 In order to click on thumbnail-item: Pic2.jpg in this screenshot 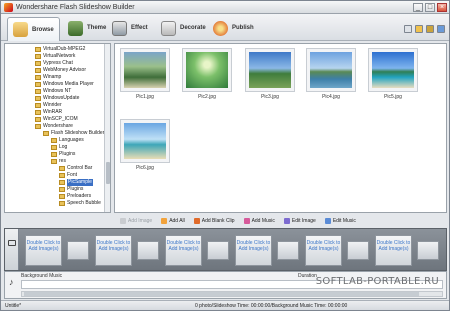, I will do `click(207, 74)`.